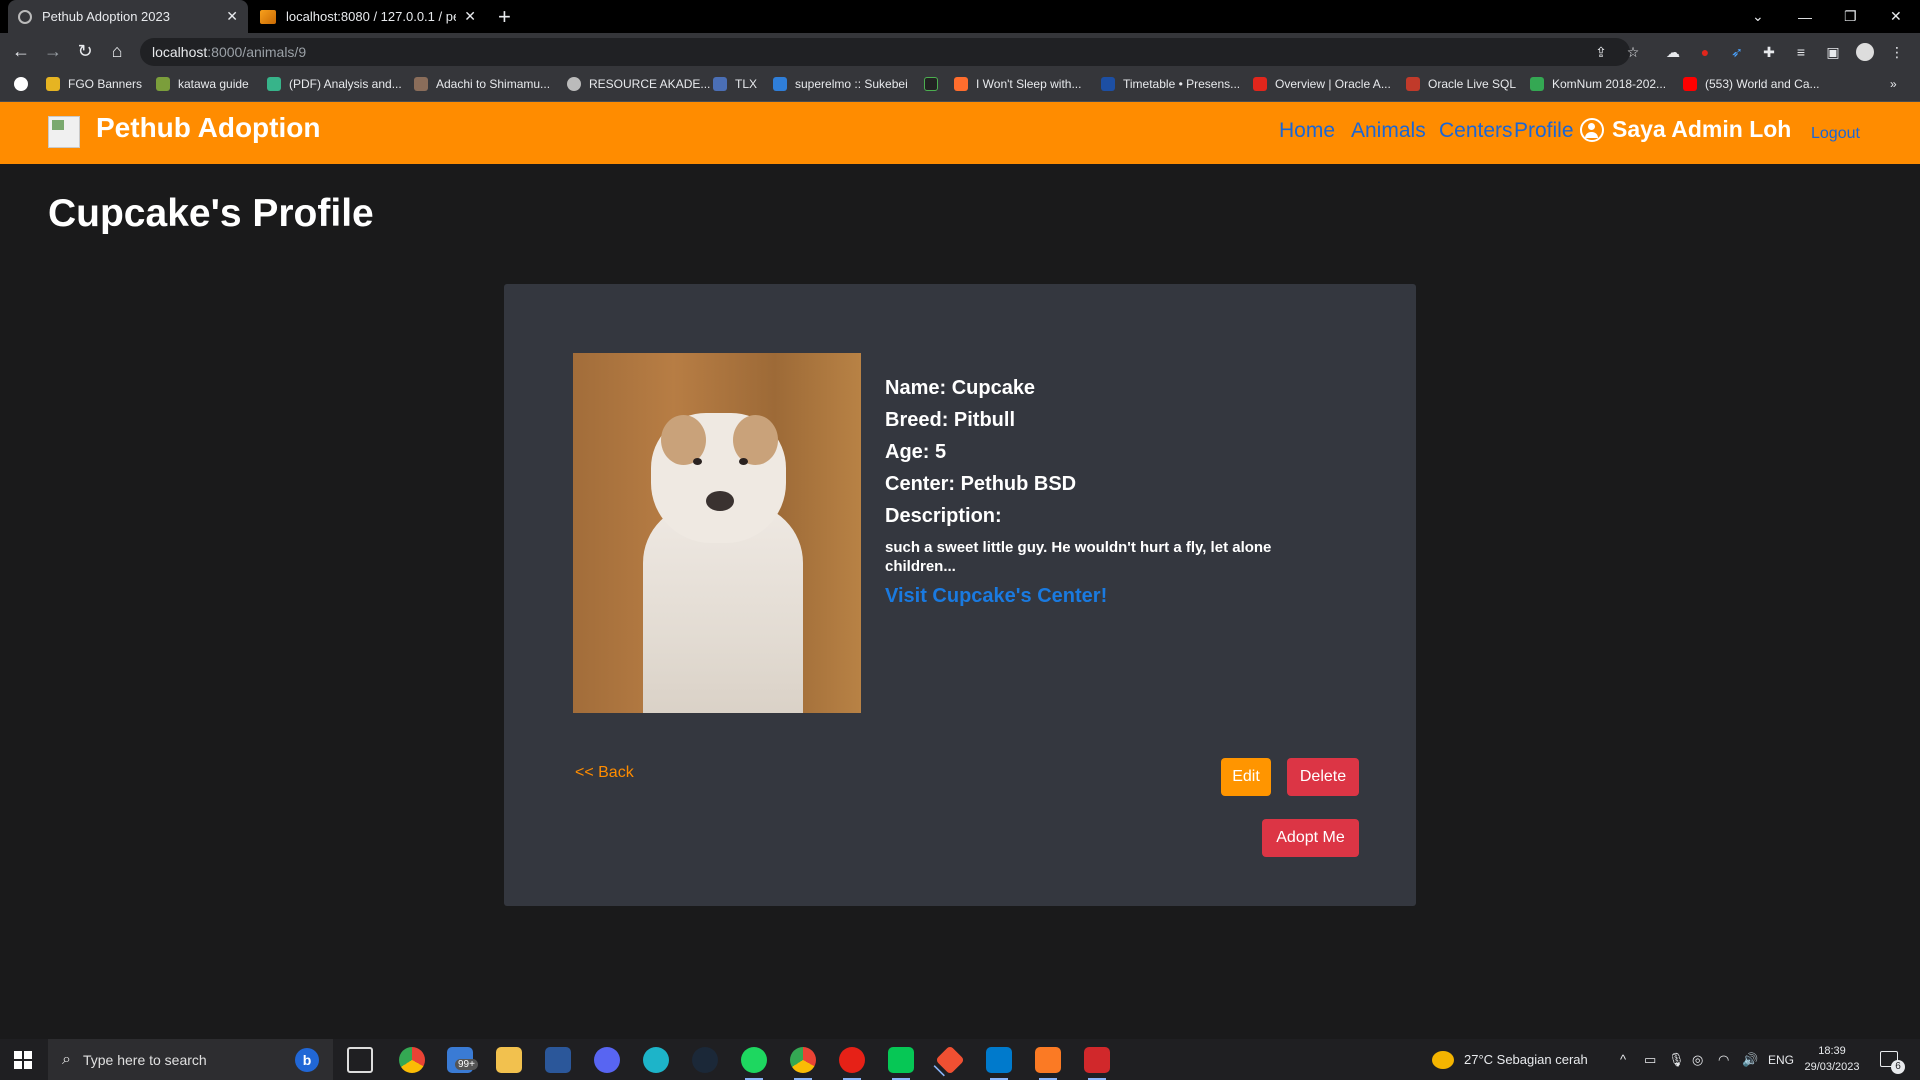 Image resolution: width=1920 pixels, height=1080 pixels. I want to click on bookmark-item: TLX, so click(735, 84).